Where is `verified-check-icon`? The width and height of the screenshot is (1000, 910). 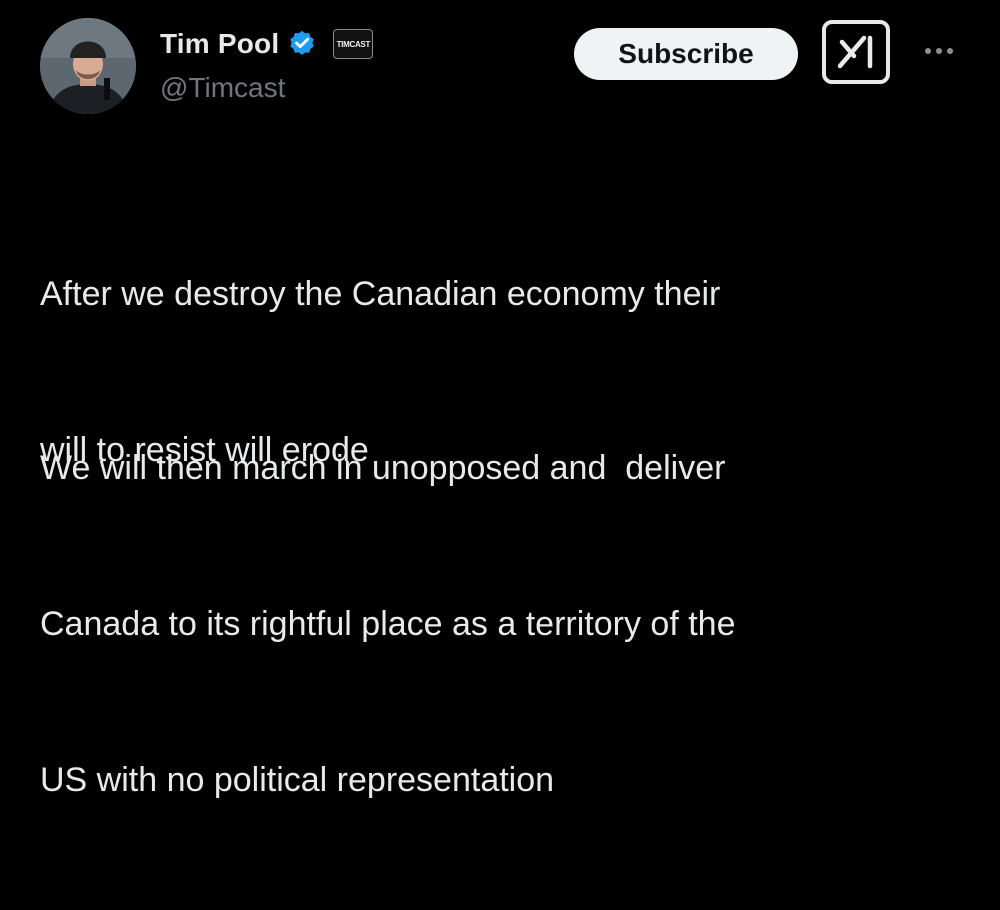
verified-check-icon is located at coordinates (302, 44).